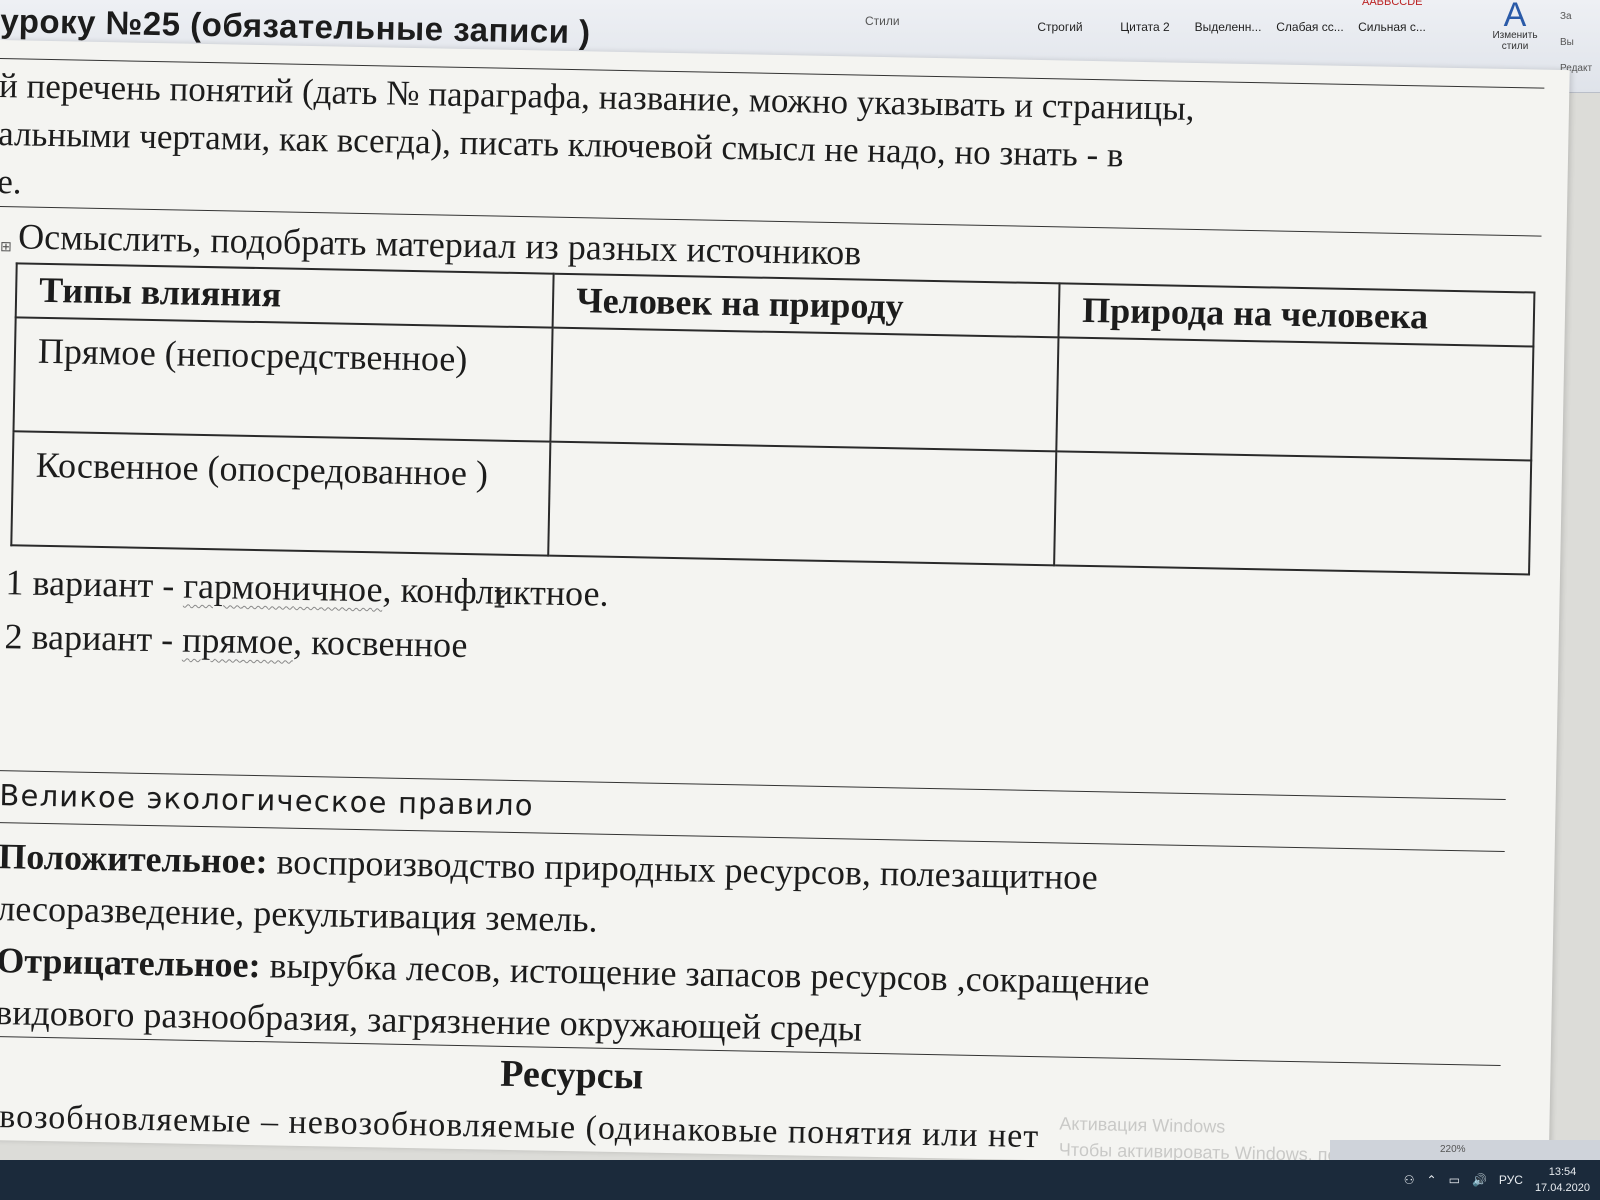 The width and height of the screenshot is (1600, 1200). I want to click on clock: 13:54 17.04.2020, so click(1562, 1180).